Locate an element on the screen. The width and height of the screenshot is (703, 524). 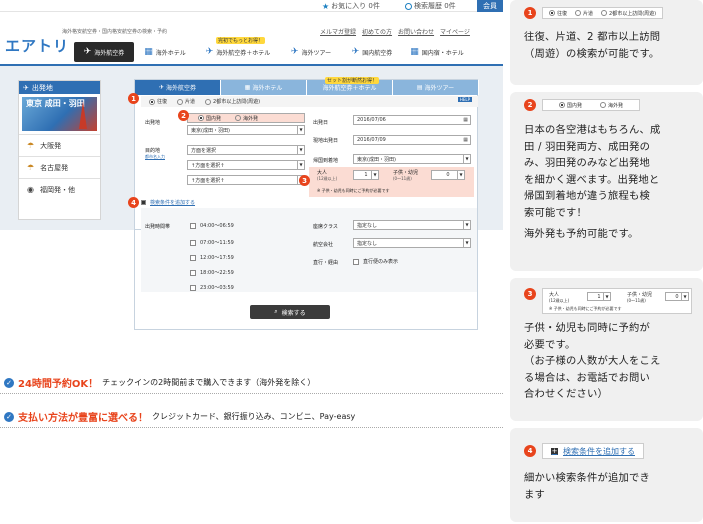
origin-overseas: 海外発 is located at coordinates (246, 118).